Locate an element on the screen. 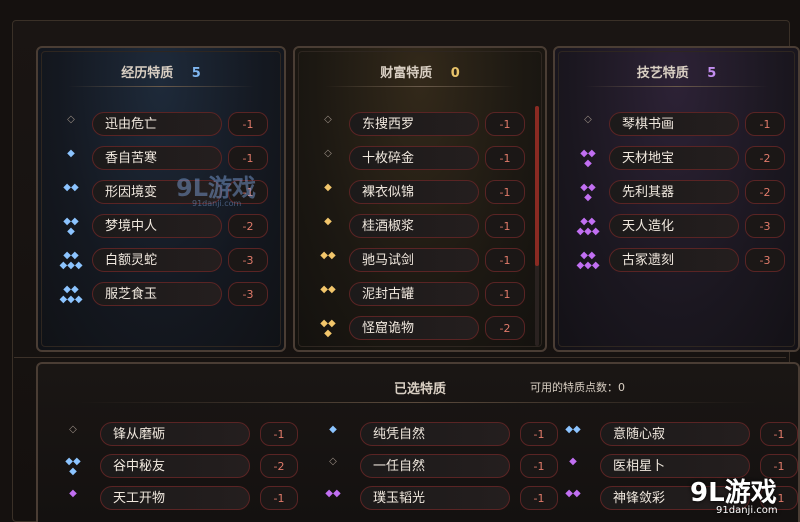 This screenshot has height=522, width=800. scrollbar-thumb is located at coordinates (537, 186).